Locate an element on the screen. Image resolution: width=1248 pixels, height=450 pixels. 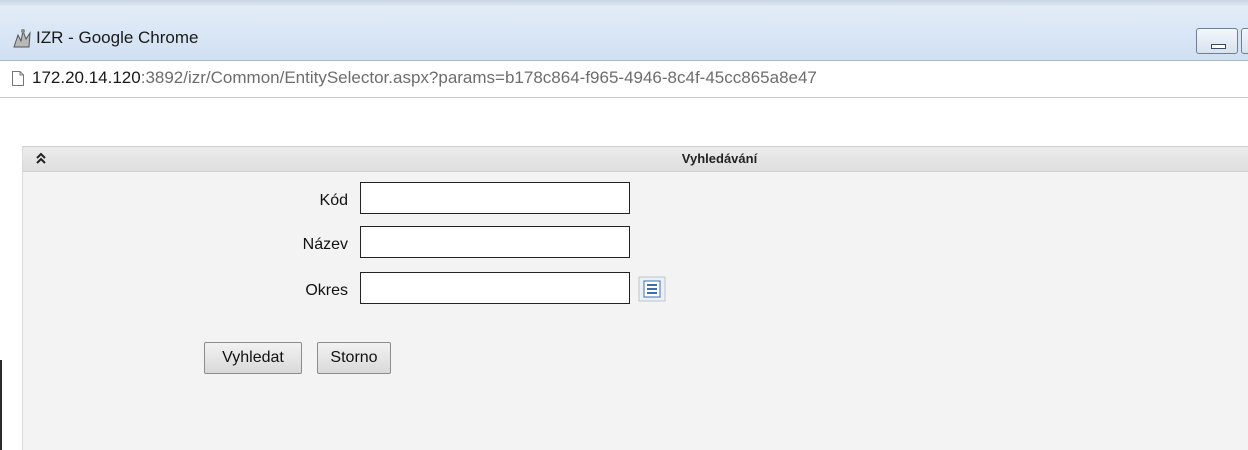
district-input is located at coordinates (495, 288).